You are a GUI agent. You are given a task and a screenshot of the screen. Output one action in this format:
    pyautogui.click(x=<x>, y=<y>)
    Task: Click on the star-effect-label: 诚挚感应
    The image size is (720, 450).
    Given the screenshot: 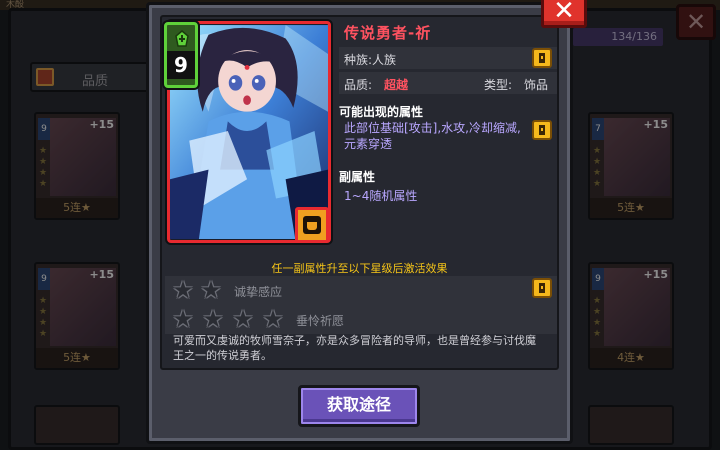 What is the action you would take?
    pyautogui.click(x=258, y=292)
    